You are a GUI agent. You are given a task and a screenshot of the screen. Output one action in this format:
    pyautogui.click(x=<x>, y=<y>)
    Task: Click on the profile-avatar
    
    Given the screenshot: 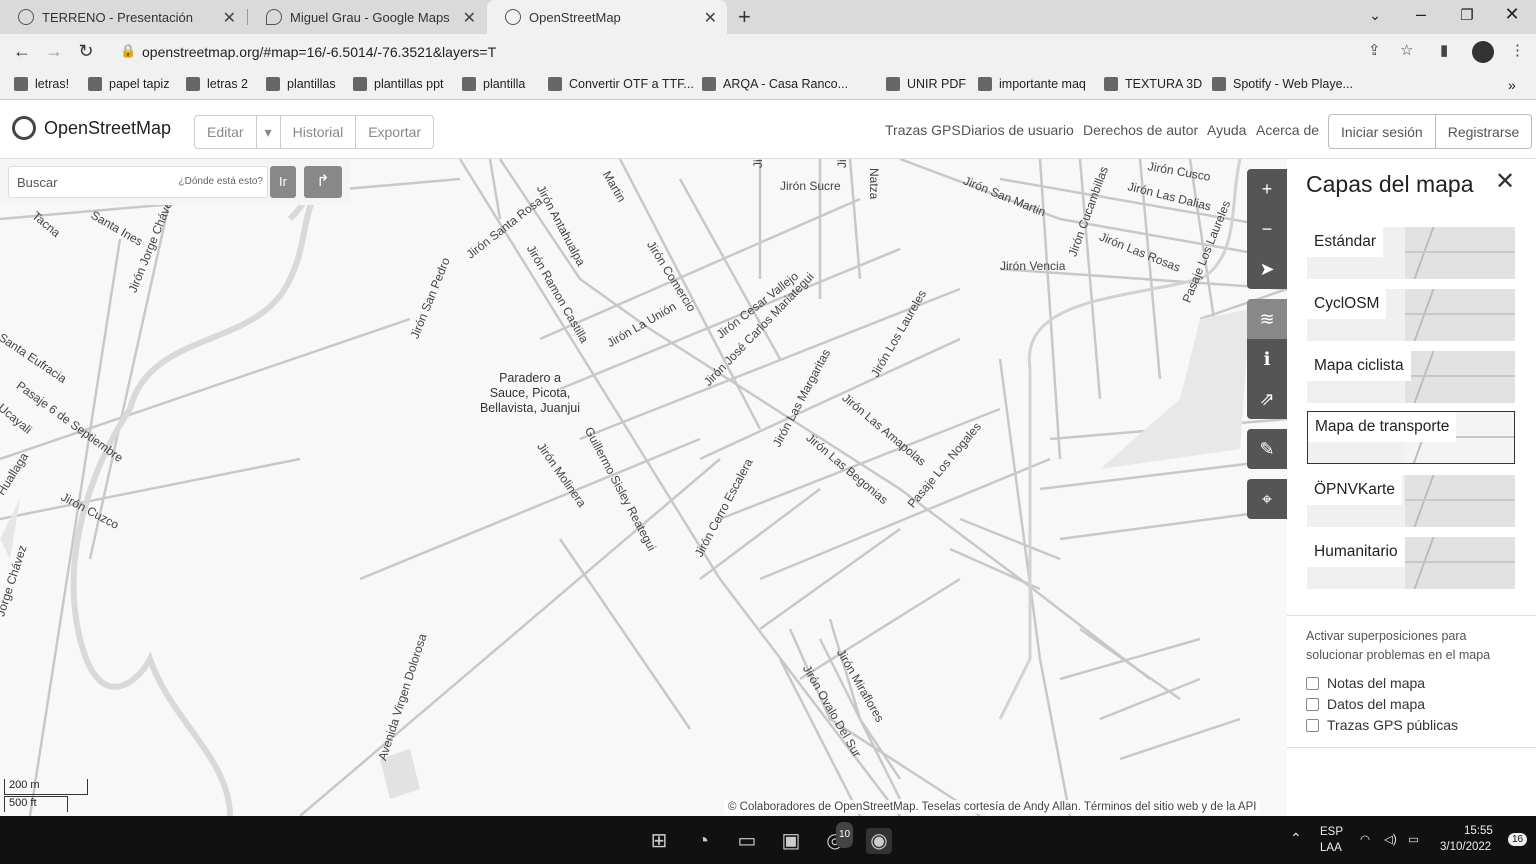 What is the action you would take?
    pyautogui.click(x=1483, y=52)
    